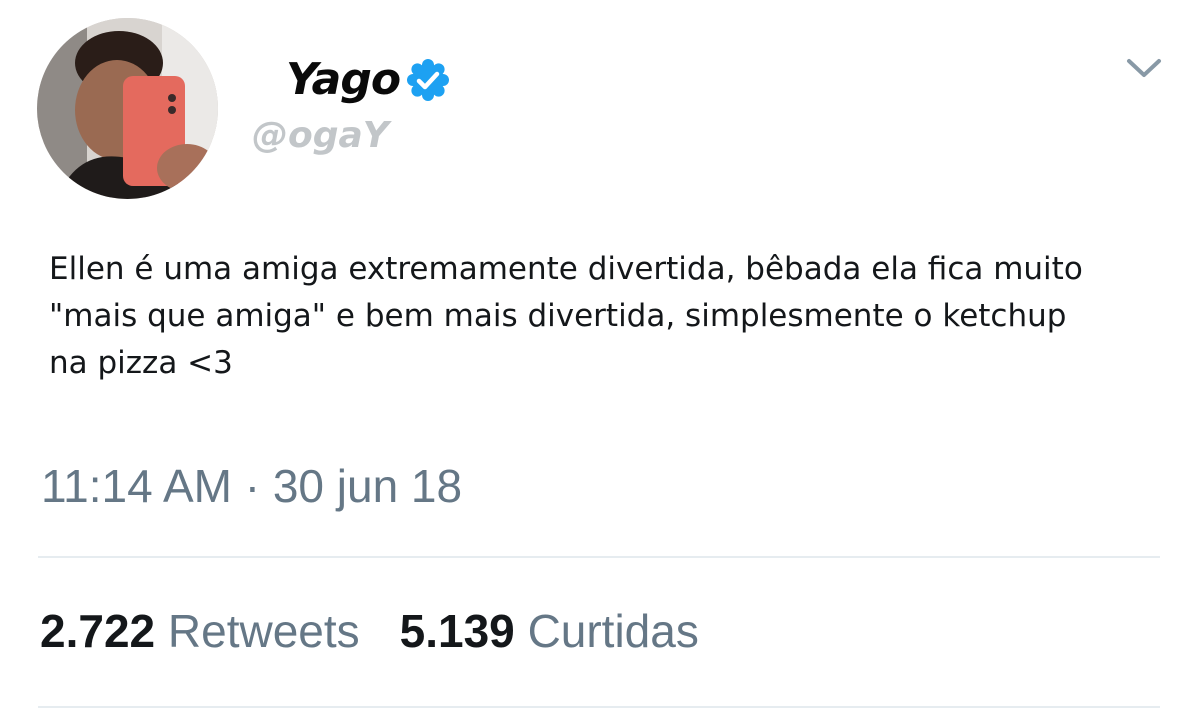 Image resolution: width=1200 pixels, height=713 pixels. What do you see at coordinates (613, 631) in the screenshot?
I see `likes-label: Curtidas` at bounding box center [613, 631].